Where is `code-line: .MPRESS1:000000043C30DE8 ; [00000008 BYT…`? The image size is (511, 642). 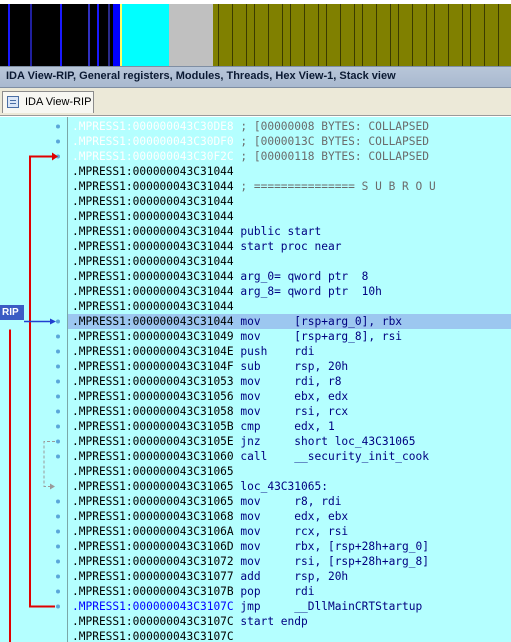 code-line: .MPRESS1:000000043C30DE8 ; [00000008 BYT… is located at coordinates (291, 126).